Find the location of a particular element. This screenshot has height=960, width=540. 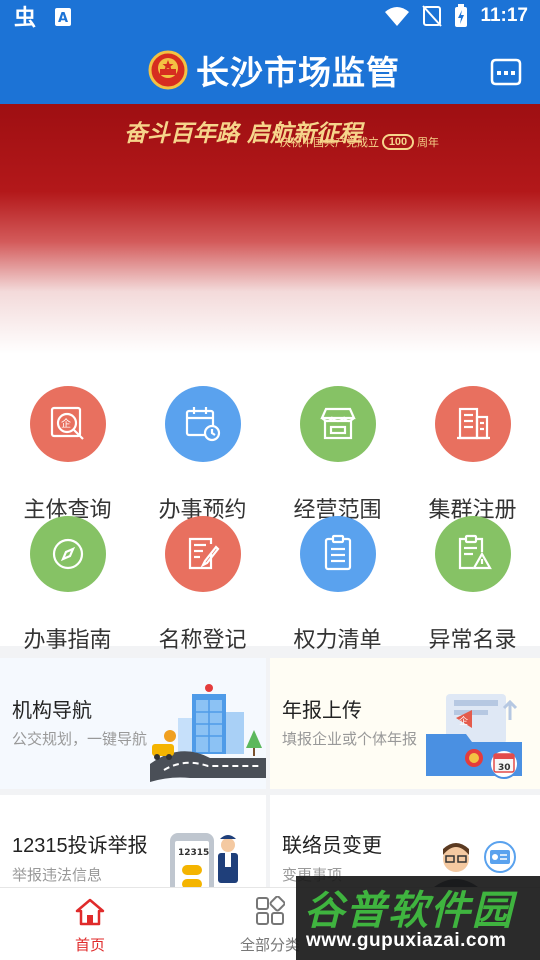

card-complaint-report: 12315投诉举报 举报违法信息 12315 is located at coordinates (133, 841).